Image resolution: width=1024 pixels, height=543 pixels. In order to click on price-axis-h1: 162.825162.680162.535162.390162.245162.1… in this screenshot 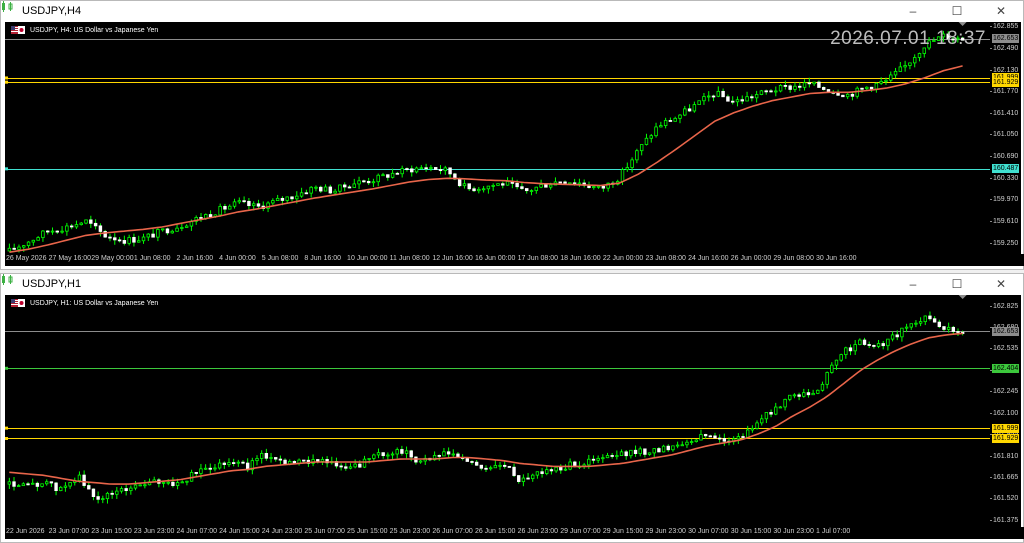, I will do `click(1005, 411)`.